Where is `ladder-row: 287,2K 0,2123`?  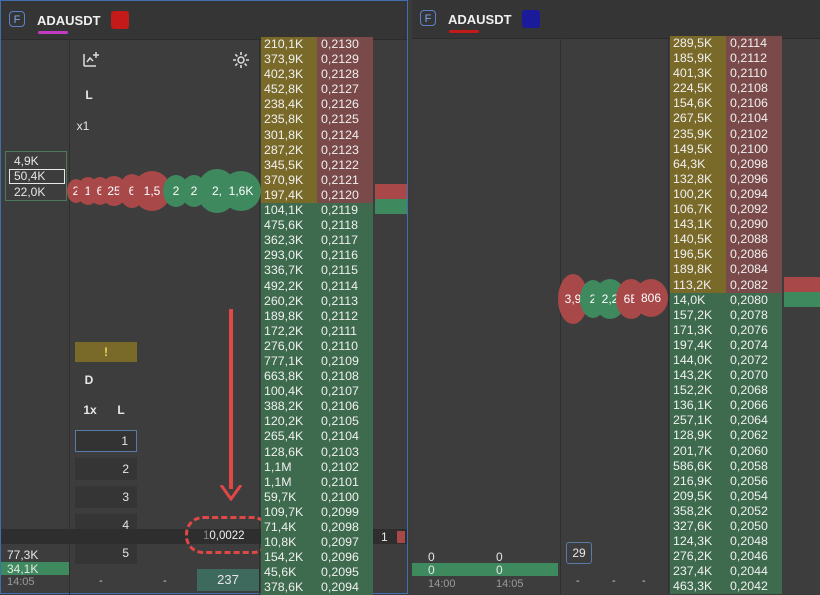 ladder-row: 287,2K 0,2123 is located at coordinates (318, 150).